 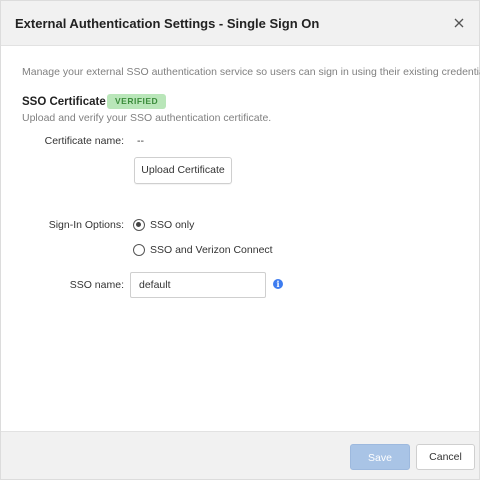 What do you see at coordinates (172, 225) in the screenshot?
I see `radio-label-sso-only: SSO only` at bounding box center [172, 225].